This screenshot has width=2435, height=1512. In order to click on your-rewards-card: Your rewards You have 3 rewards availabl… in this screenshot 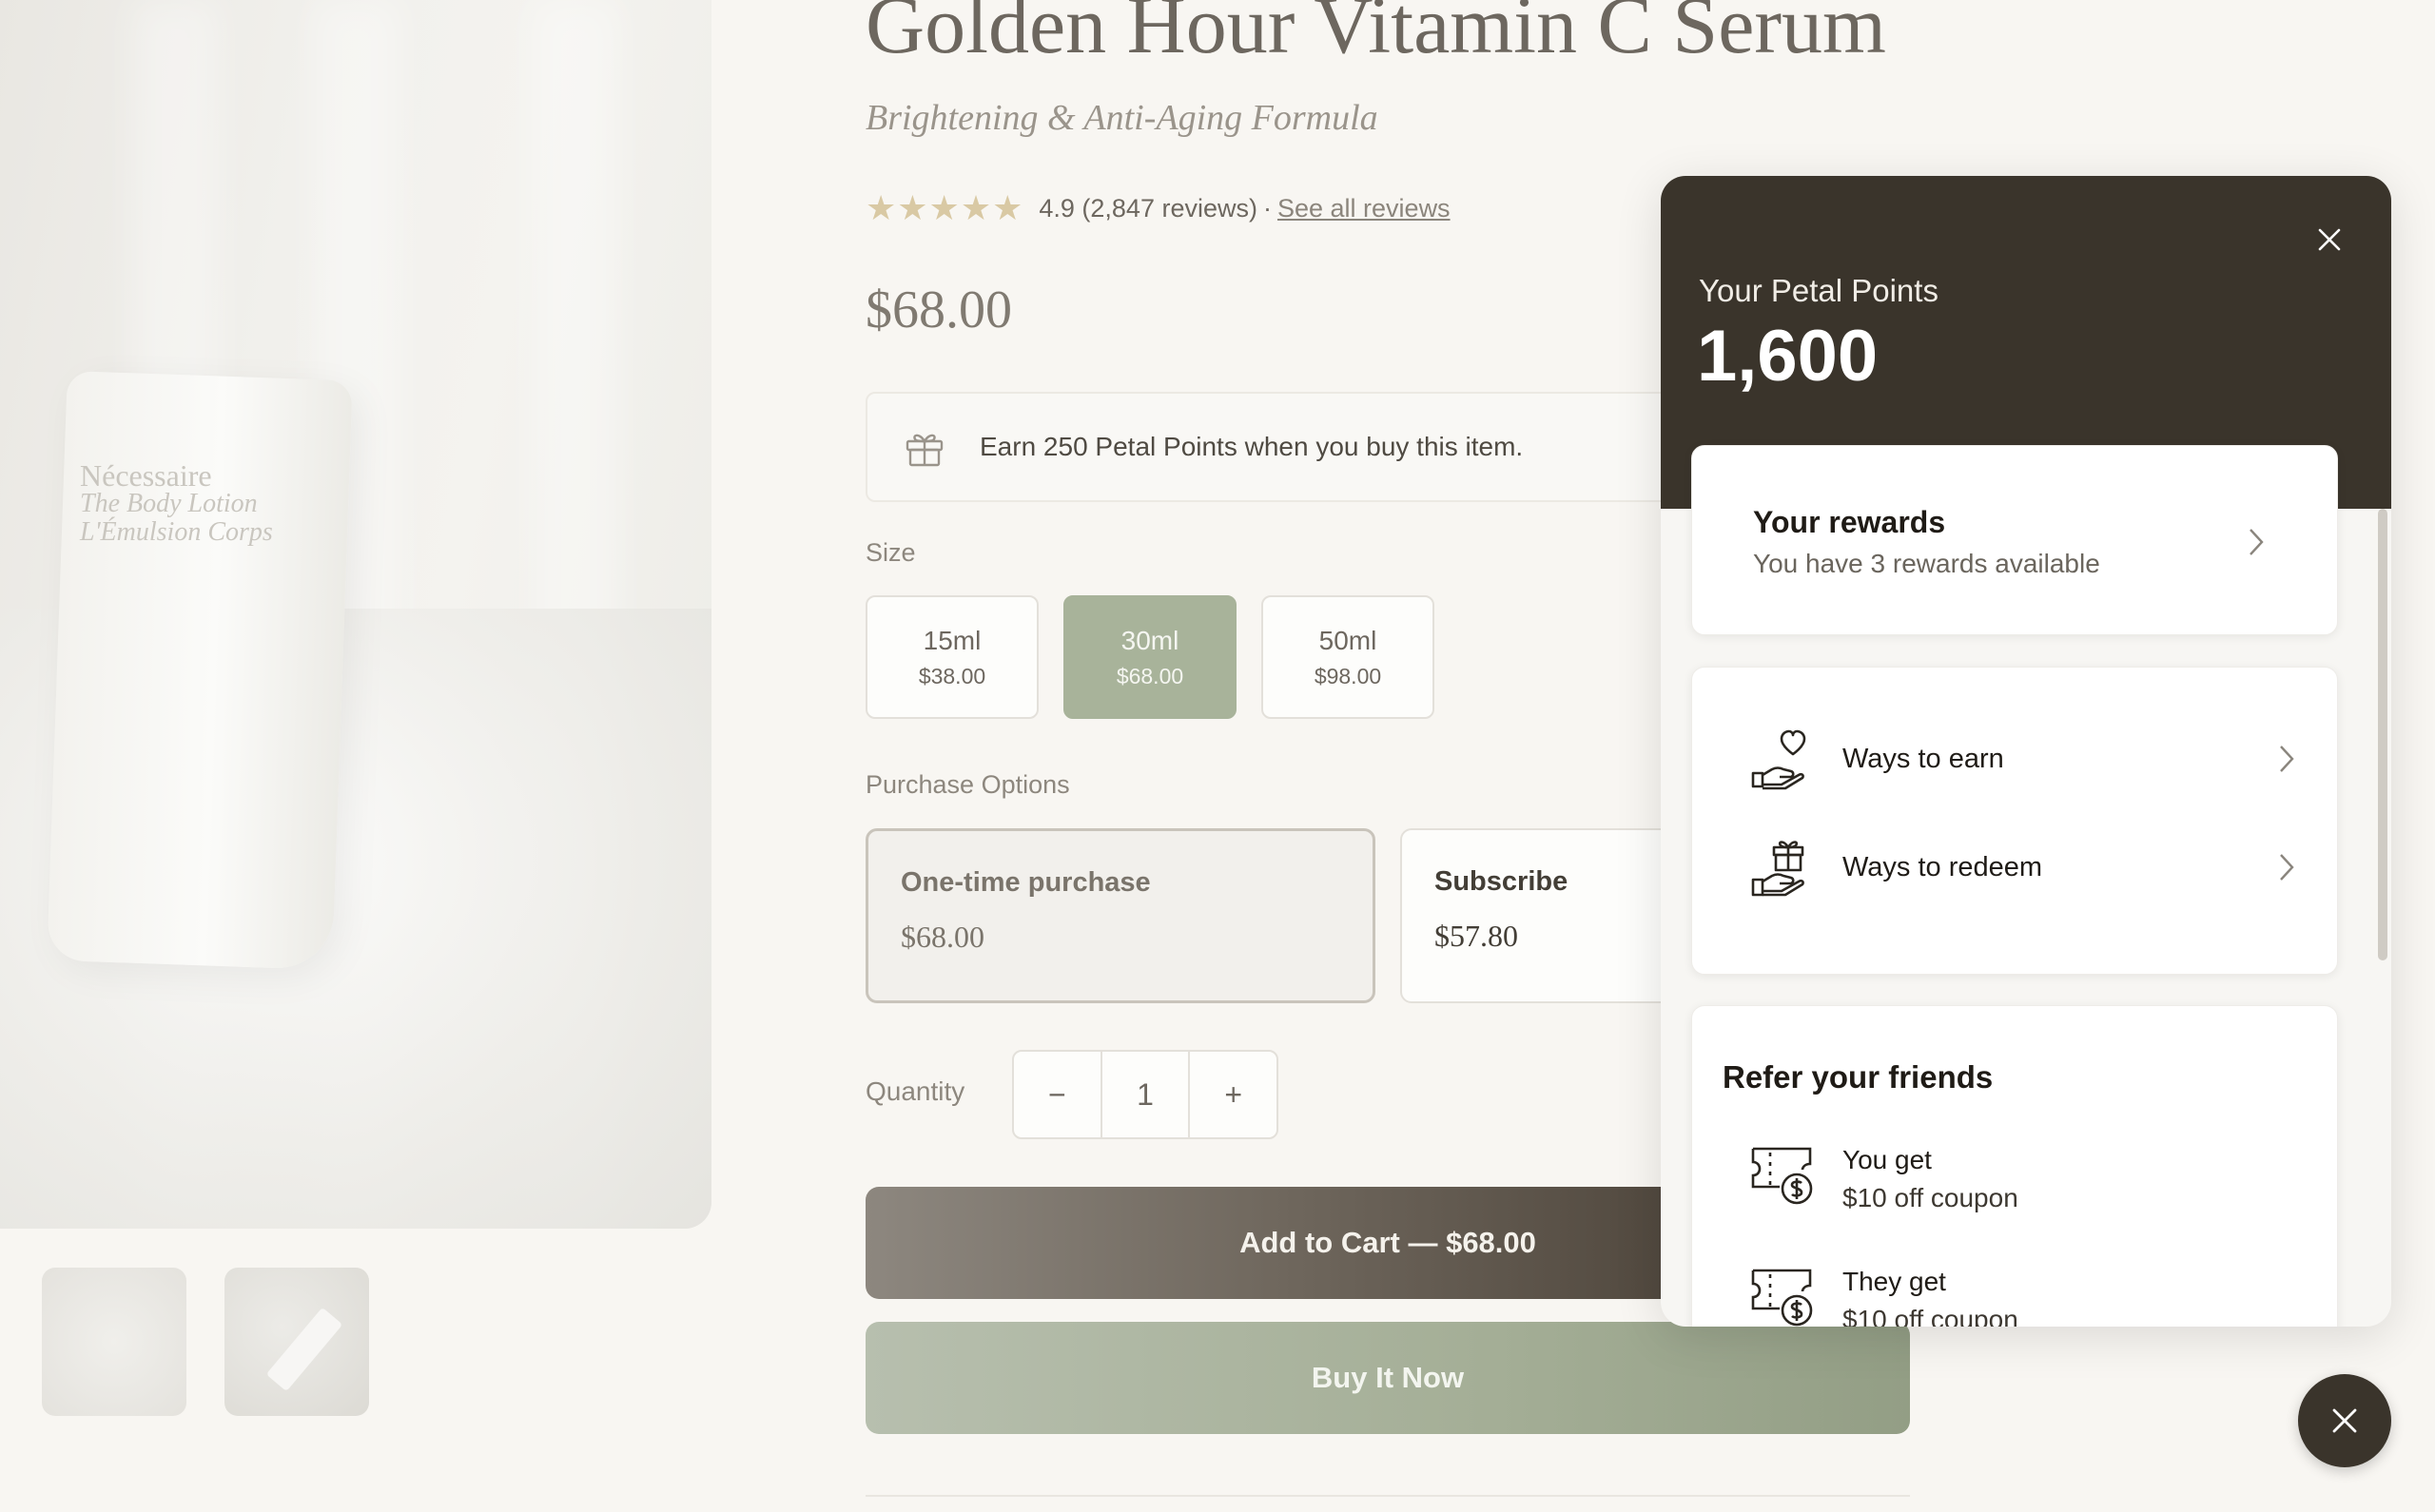, I will do `click(2014, 540)`.